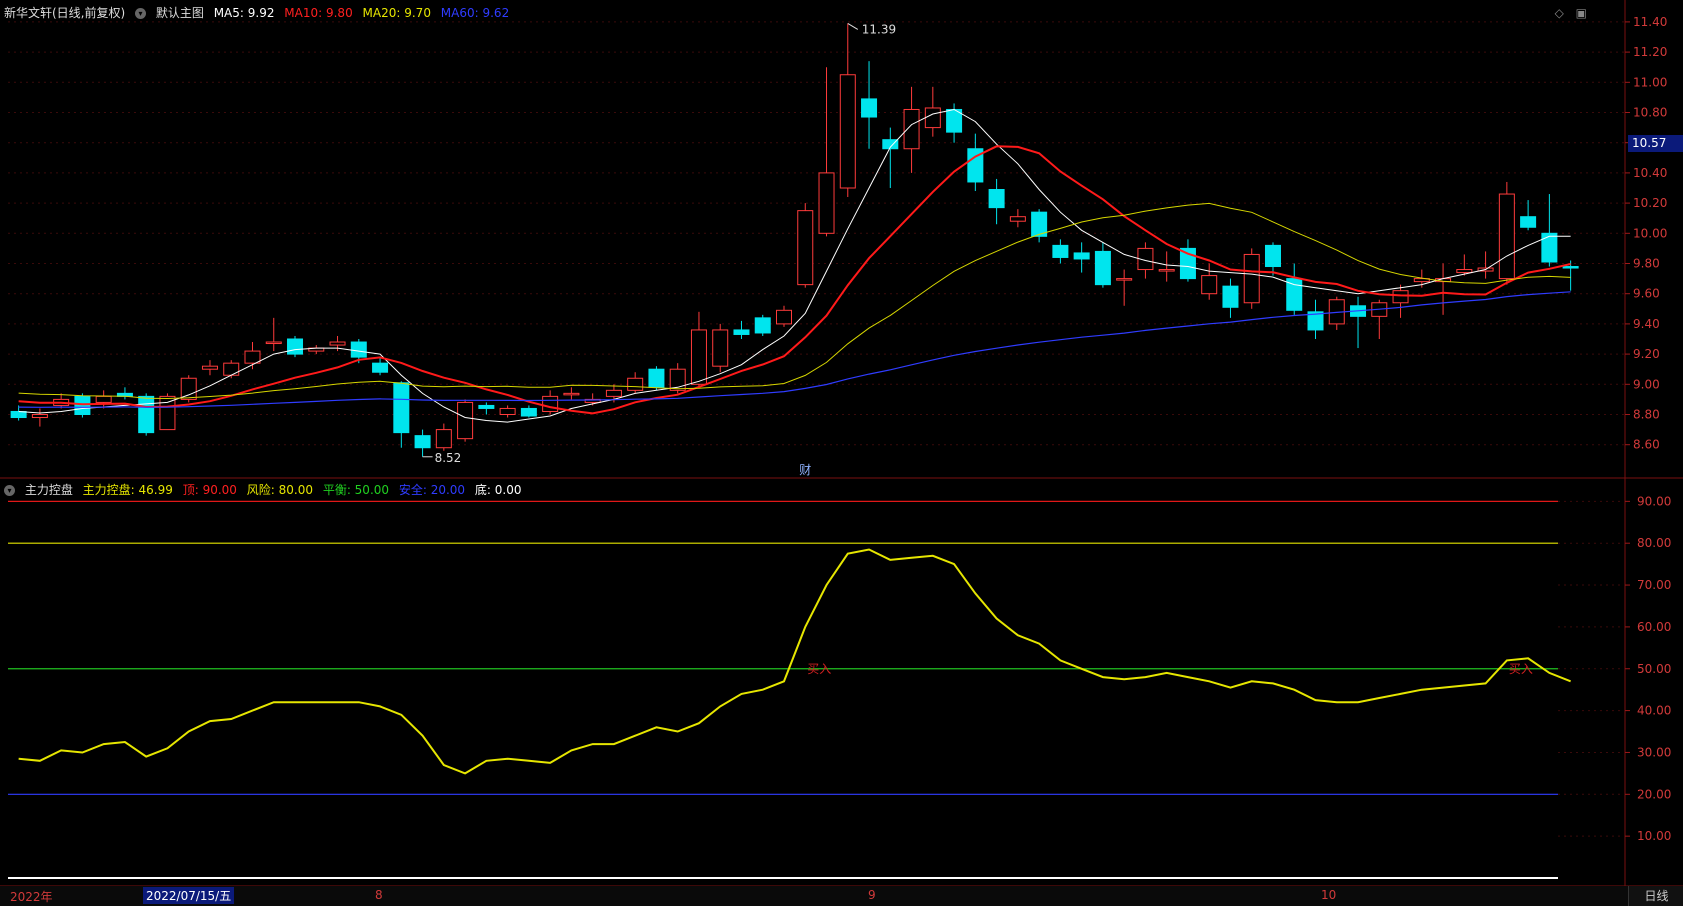 The width and height of the screenshot is (1683, 906). What do you see at coordinates (379, 895) in the screenshot?
I see `date-label-aug: 8` at bounding box center [379, 895].